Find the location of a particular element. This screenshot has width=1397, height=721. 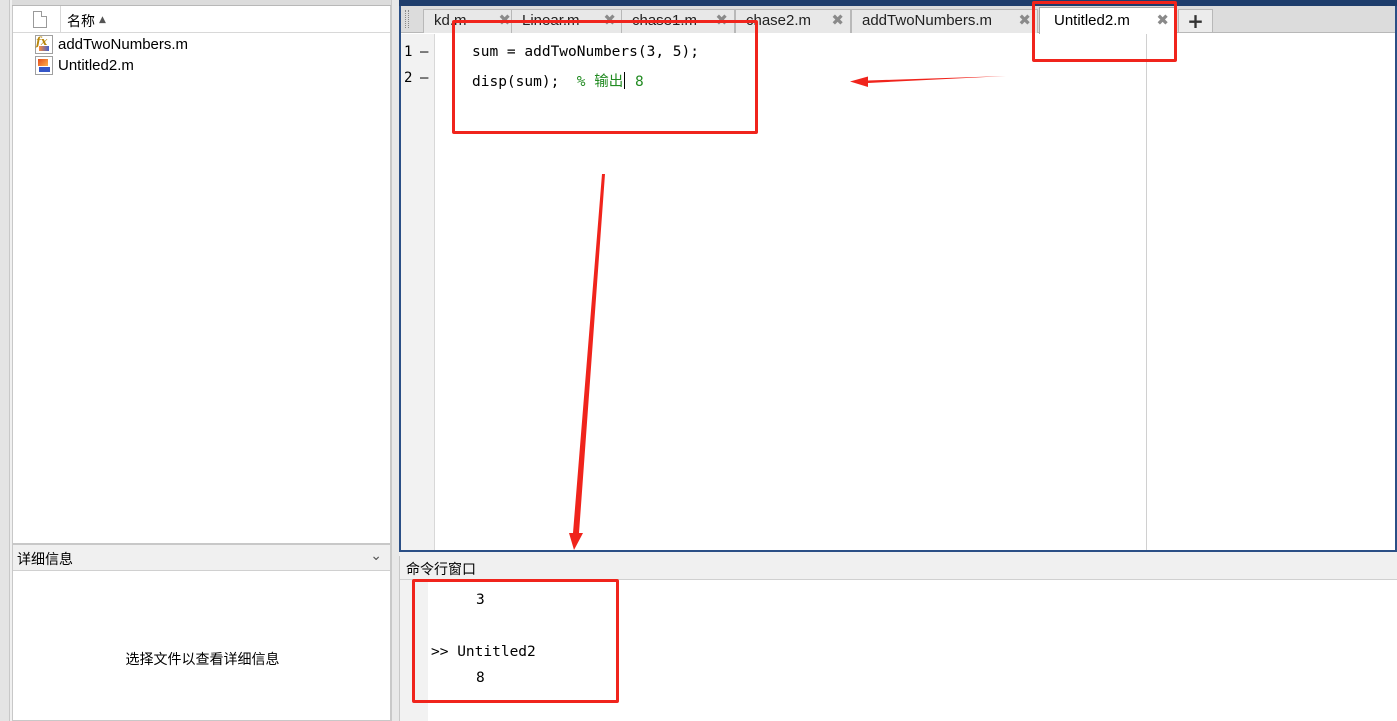

command-output: 3 is located at coordinates (480, 600).